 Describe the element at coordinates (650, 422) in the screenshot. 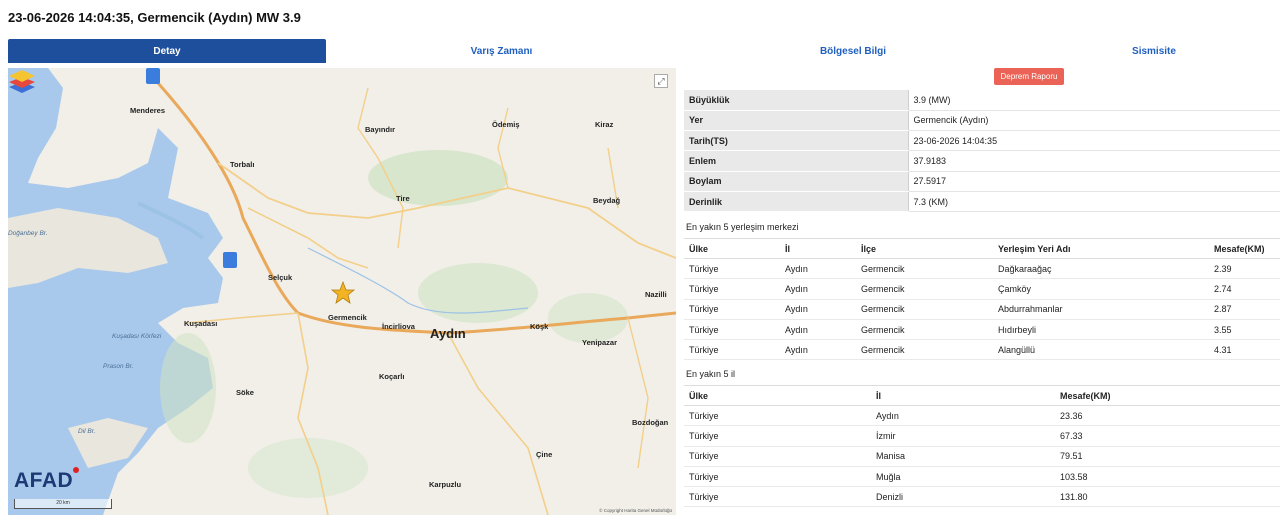

I see `map-label-bozdogan: Bozdoğan` at that location.